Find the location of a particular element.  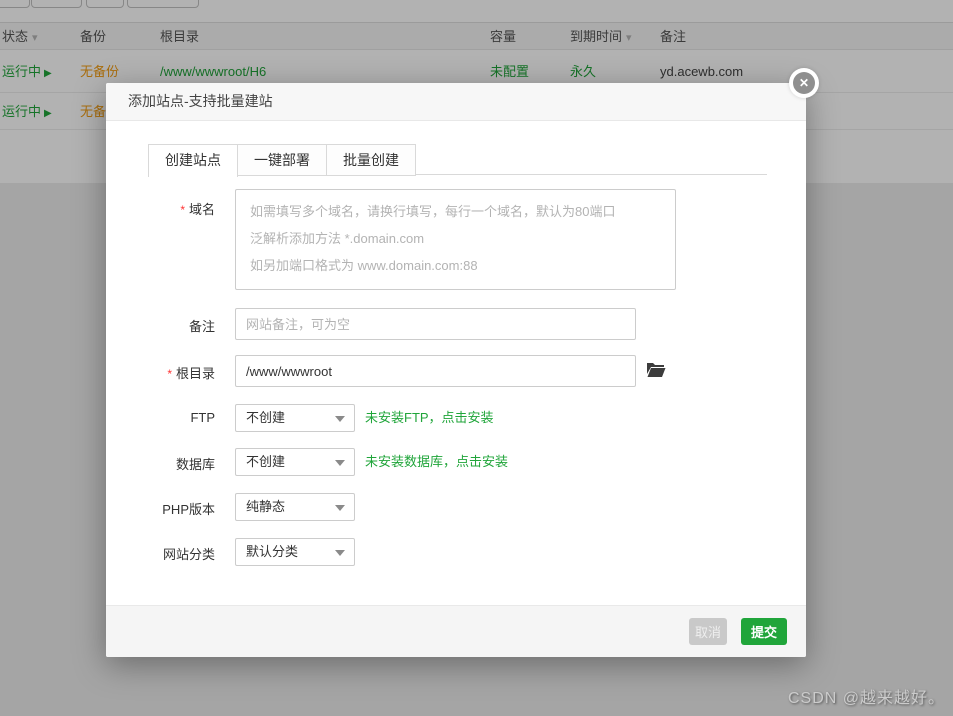

database-select: 不创建 is located at coordinates (295, 462).